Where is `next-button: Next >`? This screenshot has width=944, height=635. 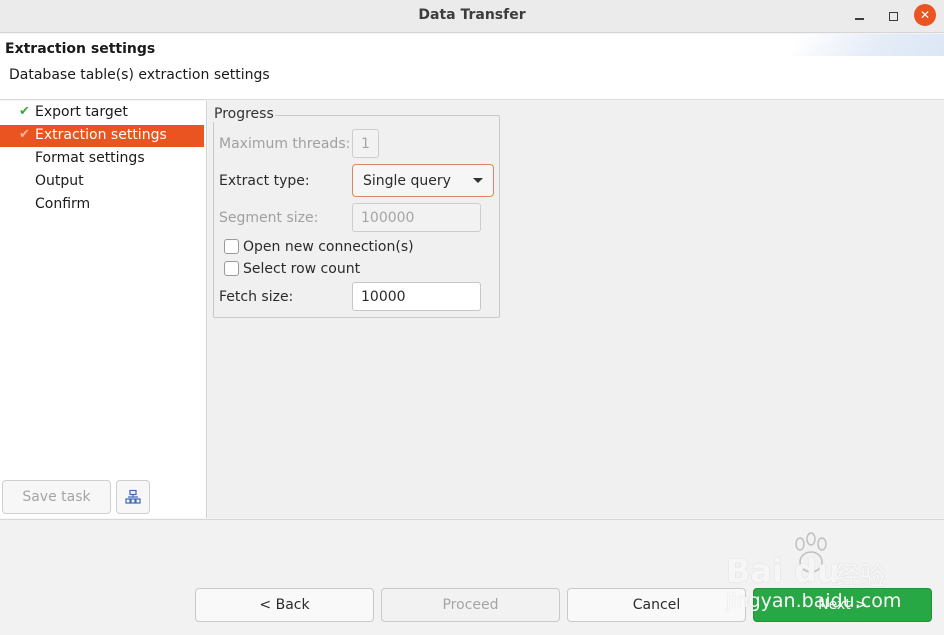
next-button: Next > is located at coordinates (842, 605).